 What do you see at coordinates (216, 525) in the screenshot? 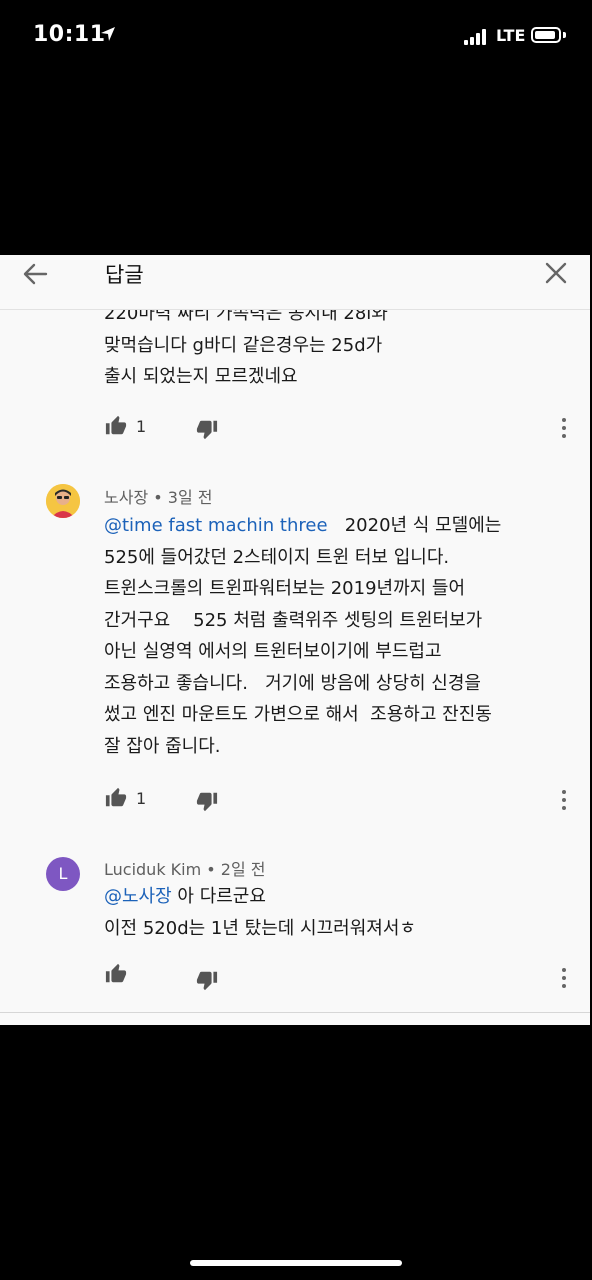
I see `mention-link: @time fast machin three` at bounding box center [216, 525].